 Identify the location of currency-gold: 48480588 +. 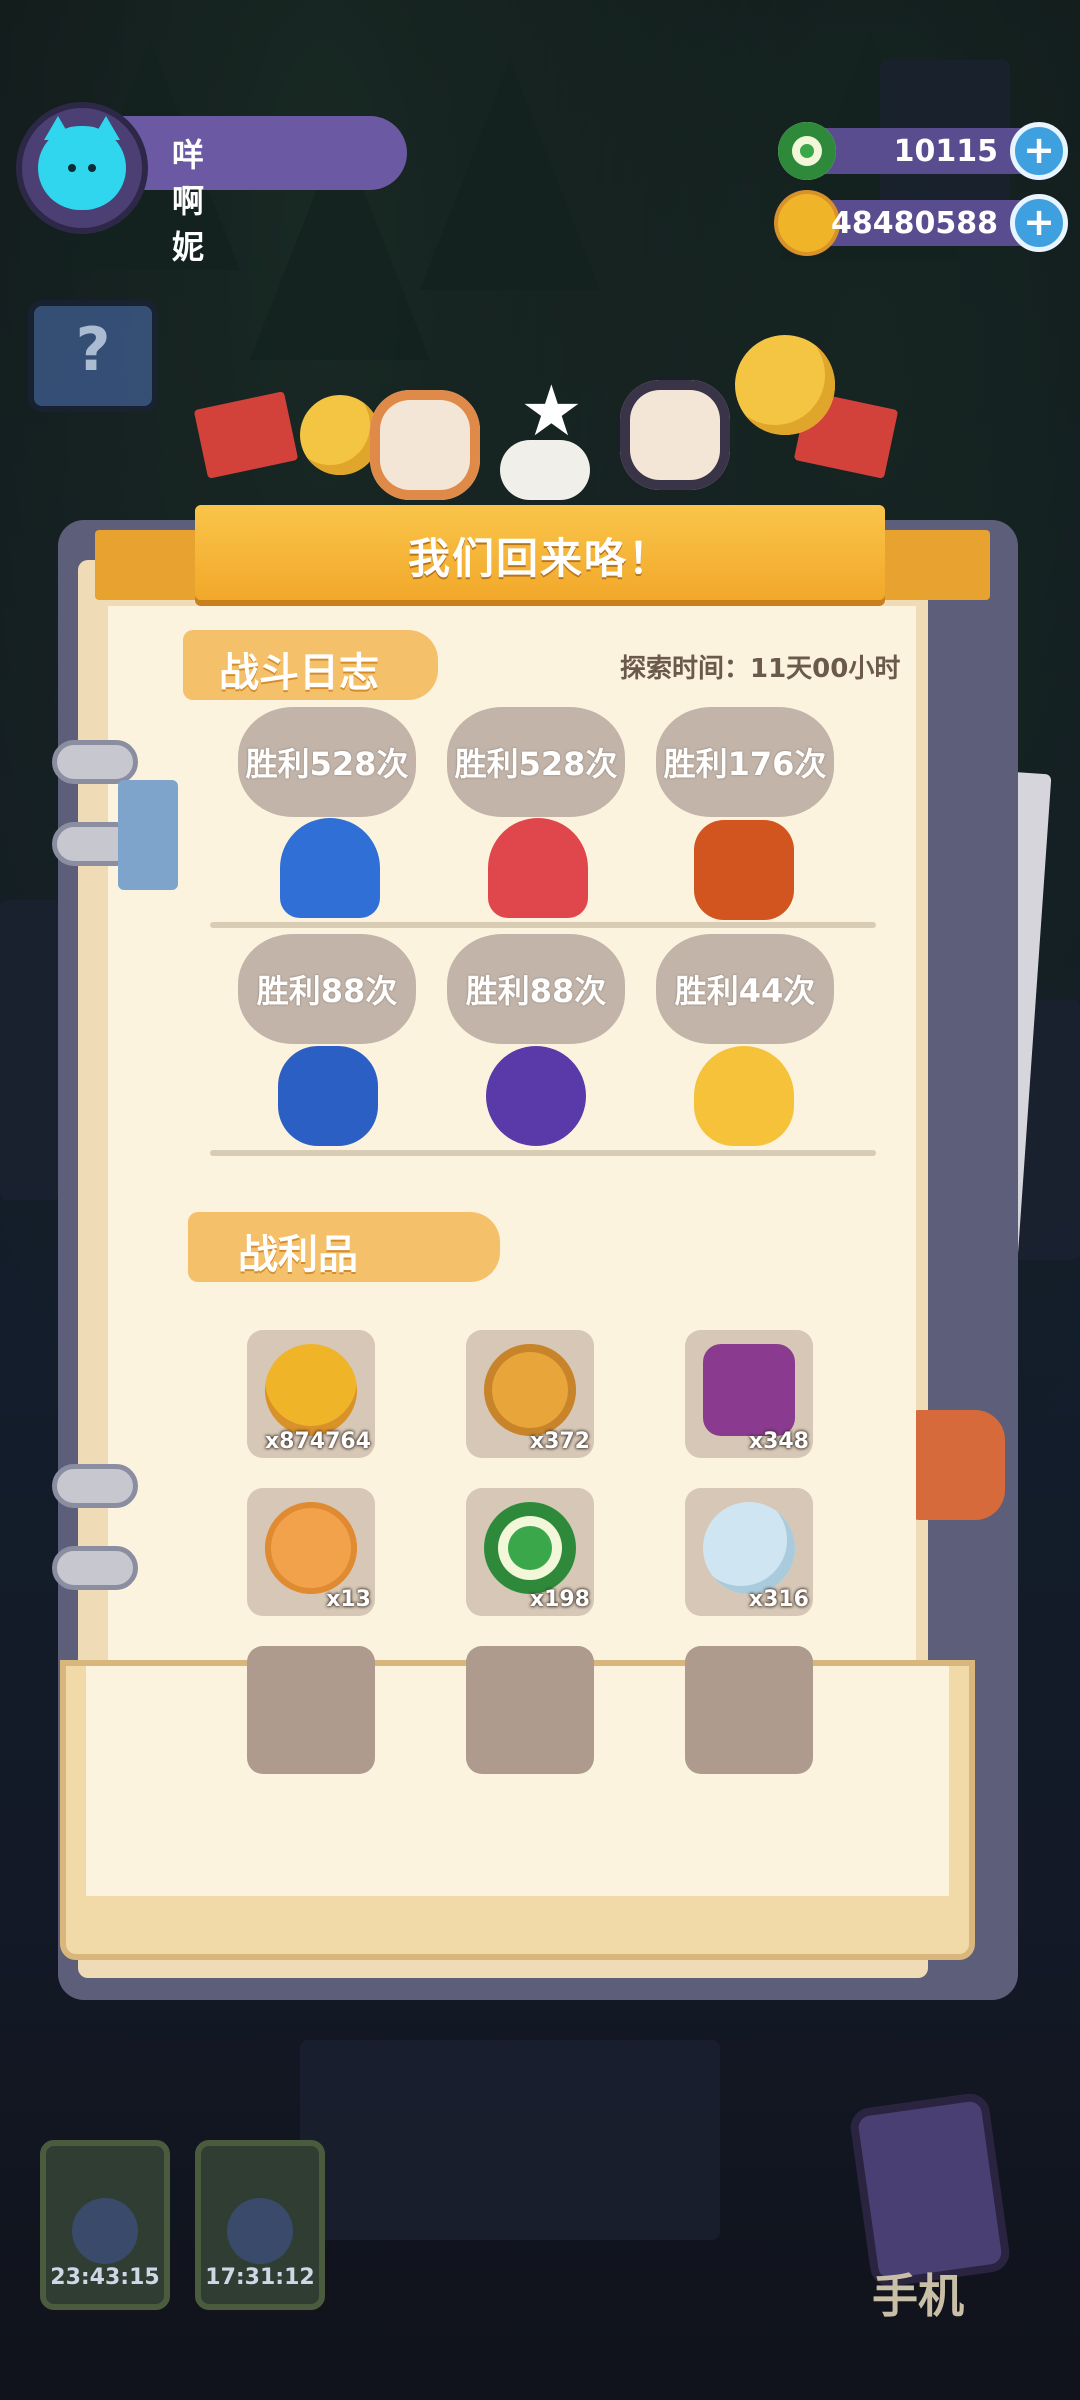
(918, 223).